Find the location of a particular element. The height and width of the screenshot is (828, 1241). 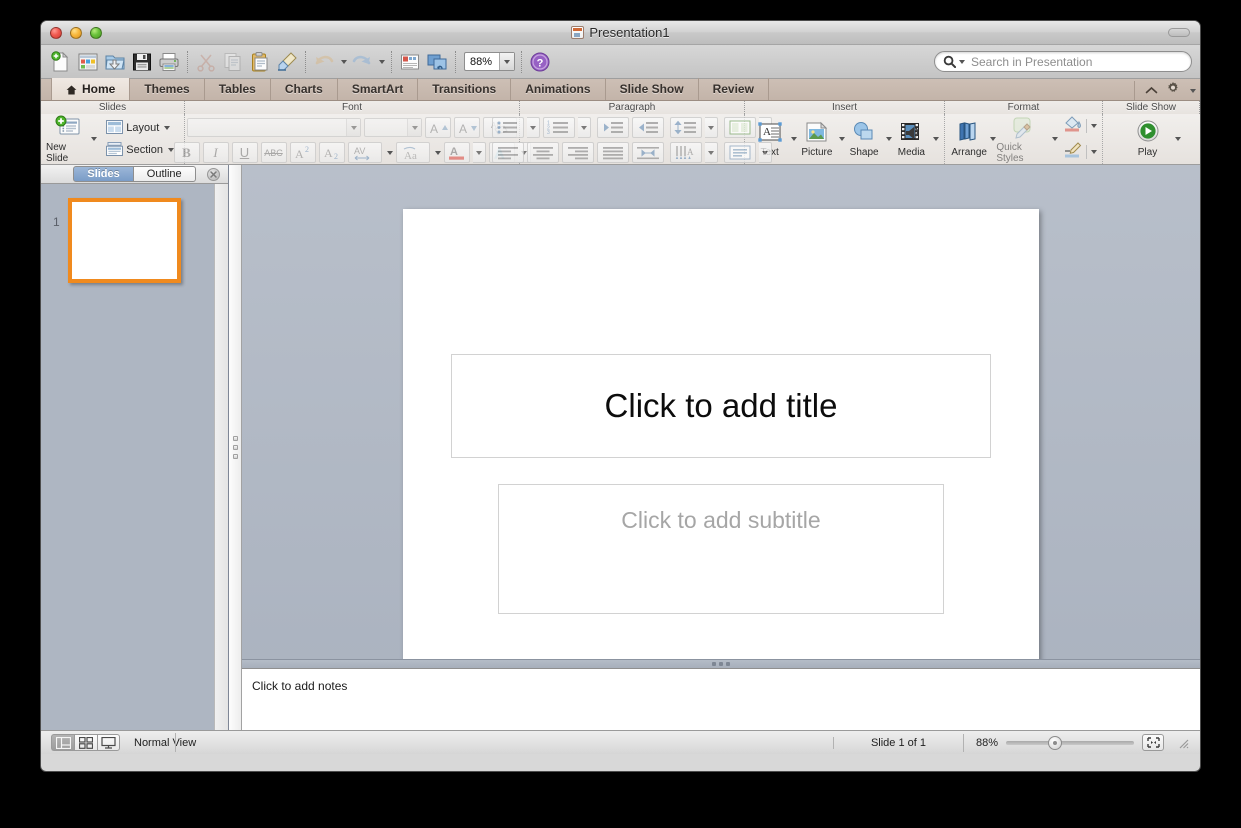

insert-media-button: Media is located at coordinates (911, 139).